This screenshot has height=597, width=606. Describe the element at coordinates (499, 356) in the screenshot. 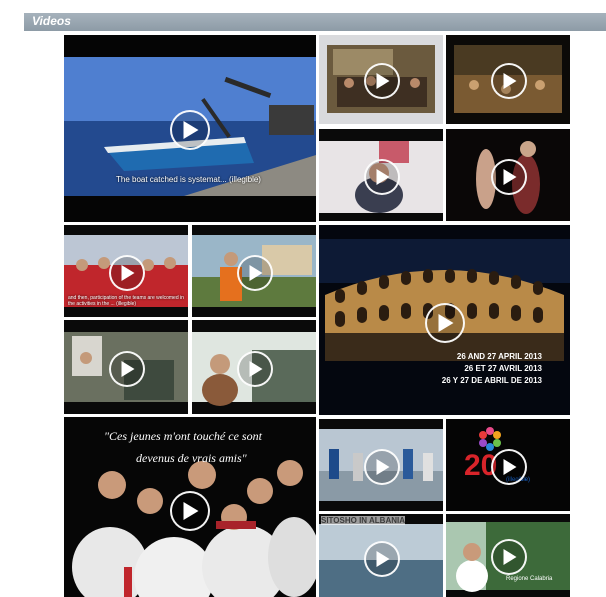

I see `caption-line-en: 26 AND 27 APRIL 2013` at that location.